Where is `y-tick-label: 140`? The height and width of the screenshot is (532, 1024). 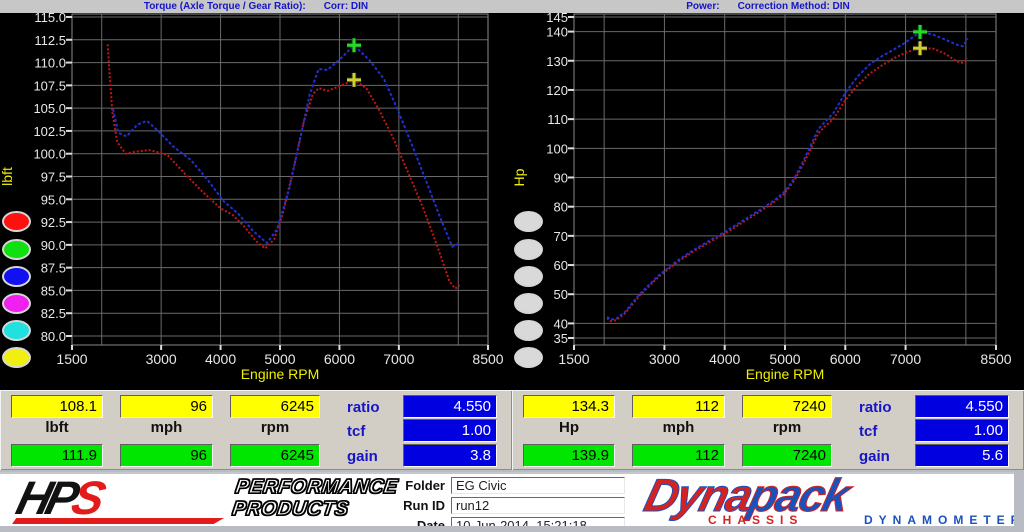 y-tick-label: 140 is located at coordinates (557, 32).